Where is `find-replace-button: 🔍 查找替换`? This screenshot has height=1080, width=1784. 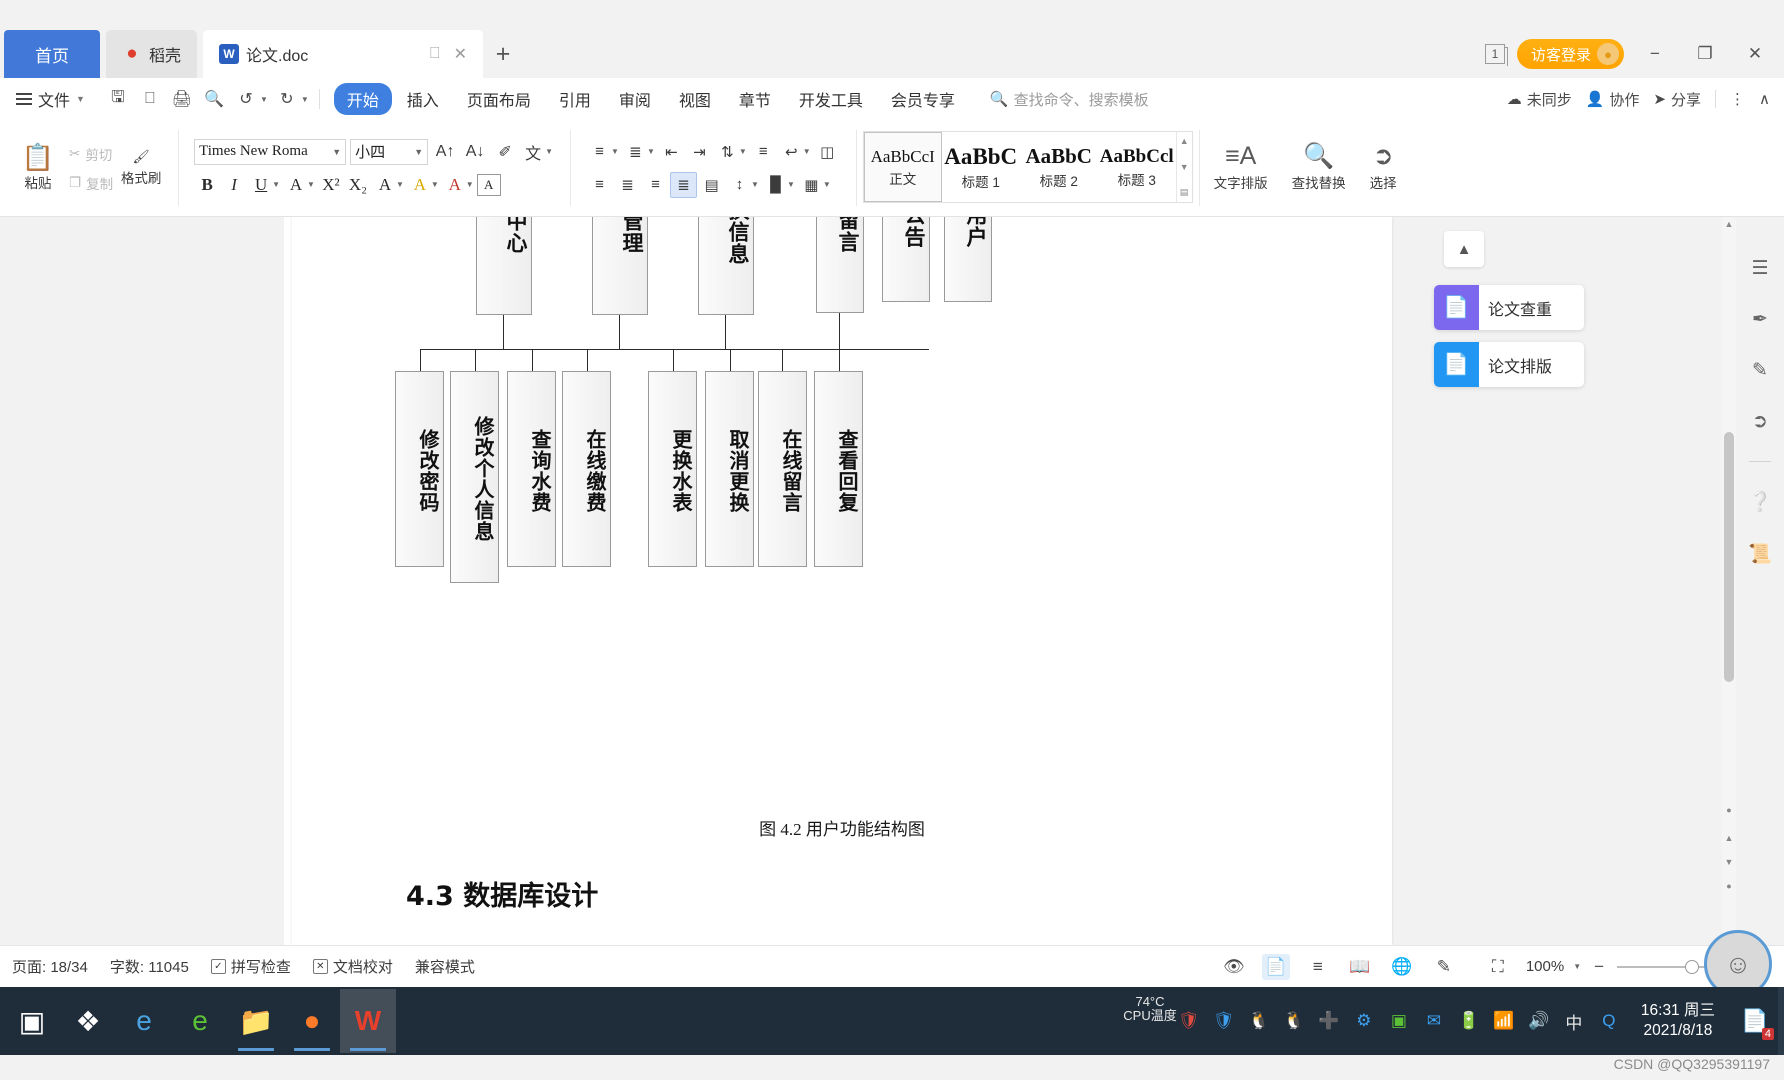 find-replace-button: 🔍 查找替换 is located at coordinates (1319, 168).